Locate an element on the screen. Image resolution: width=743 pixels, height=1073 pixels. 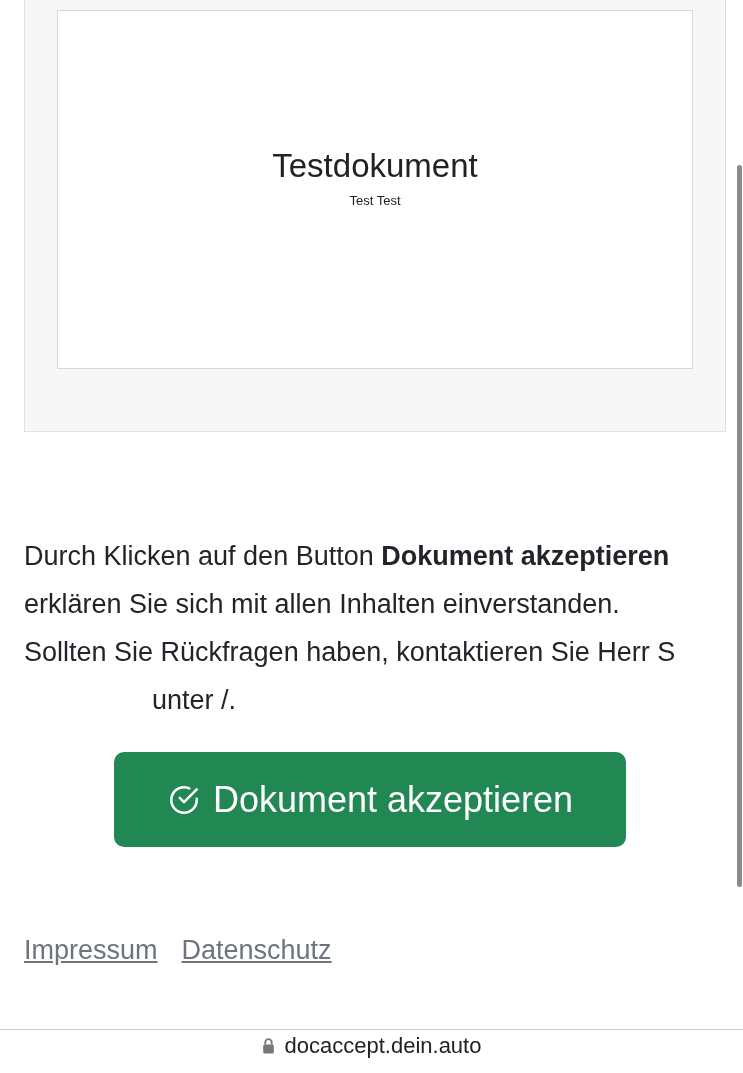
document-subtitle: Test Test is located at coordinates (375, 200).